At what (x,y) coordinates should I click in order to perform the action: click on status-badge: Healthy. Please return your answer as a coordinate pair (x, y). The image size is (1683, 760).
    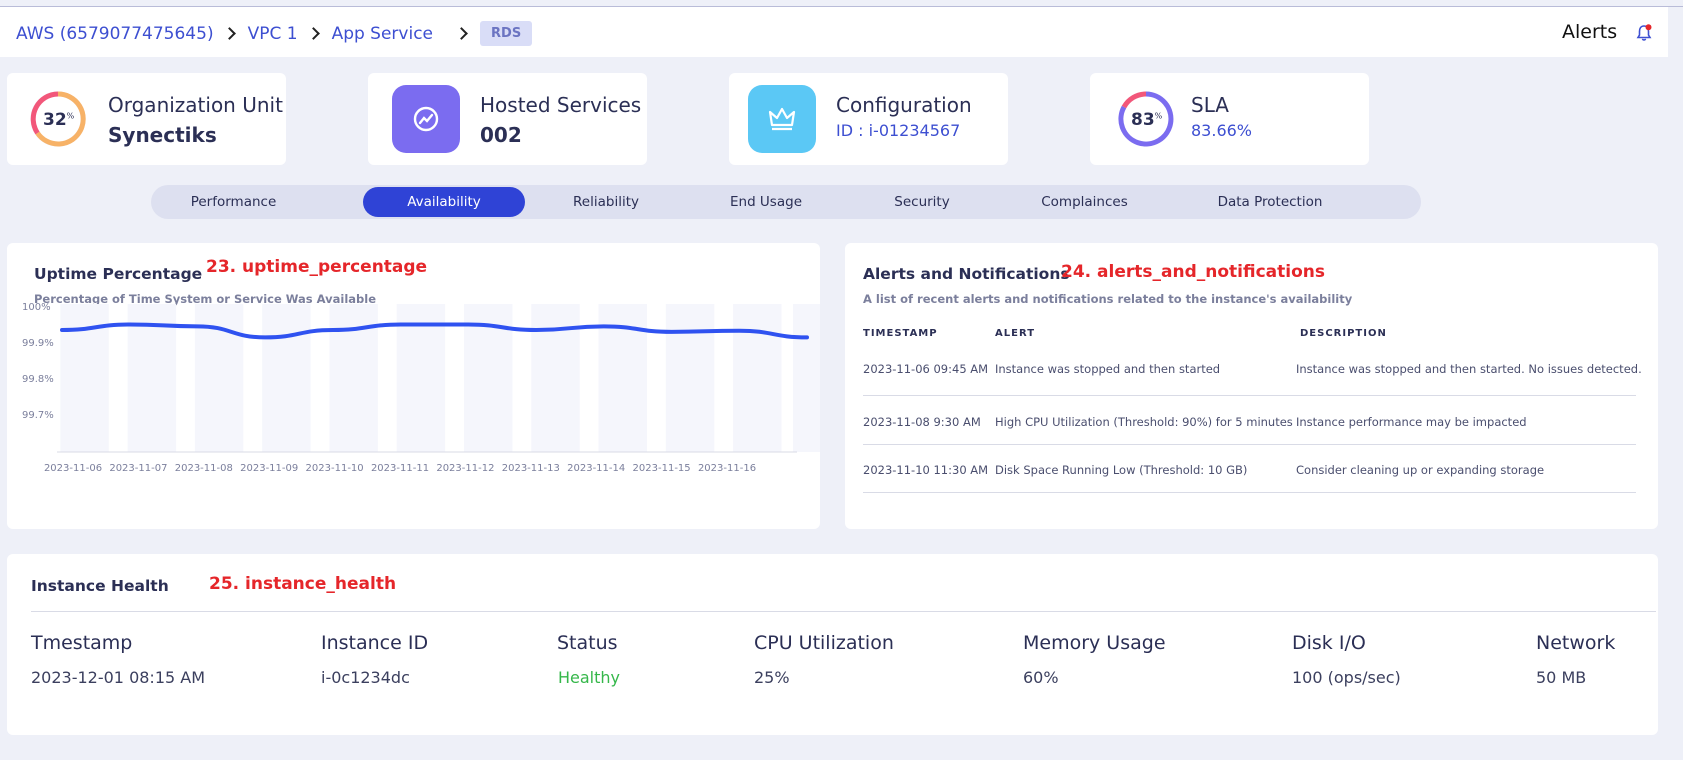
    Looking at the image, I should click on (589, 677).